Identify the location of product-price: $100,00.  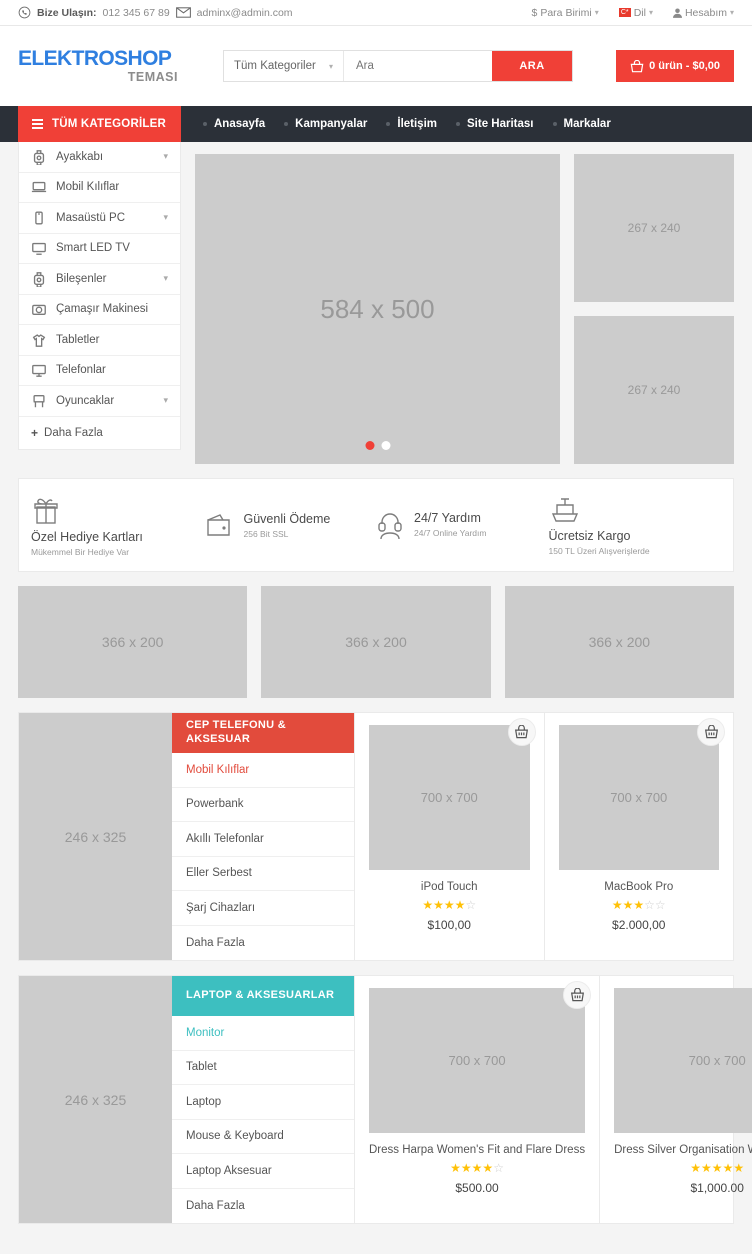
(449, 925).